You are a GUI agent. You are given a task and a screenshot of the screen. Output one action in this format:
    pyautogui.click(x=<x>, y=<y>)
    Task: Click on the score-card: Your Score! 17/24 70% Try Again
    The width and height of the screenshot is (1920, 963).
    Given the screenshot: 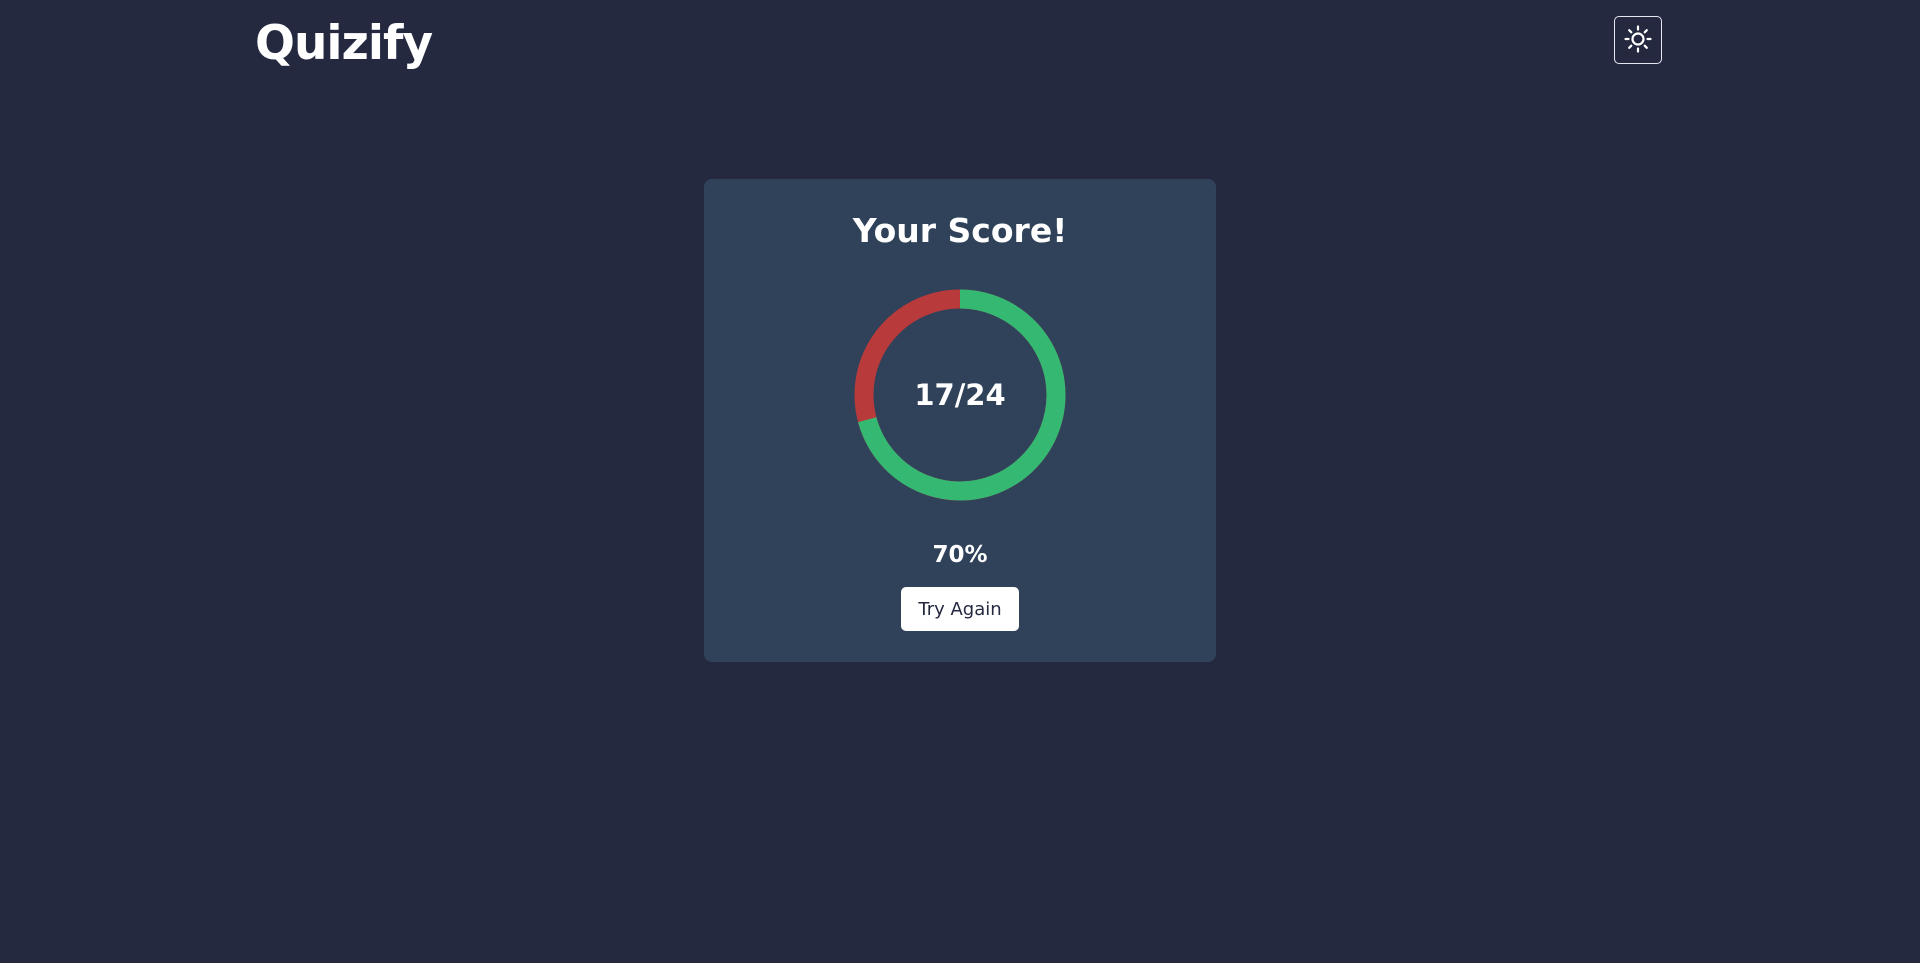 What is the action you would take?
    pyautogui.click(x=960, y=420)
    